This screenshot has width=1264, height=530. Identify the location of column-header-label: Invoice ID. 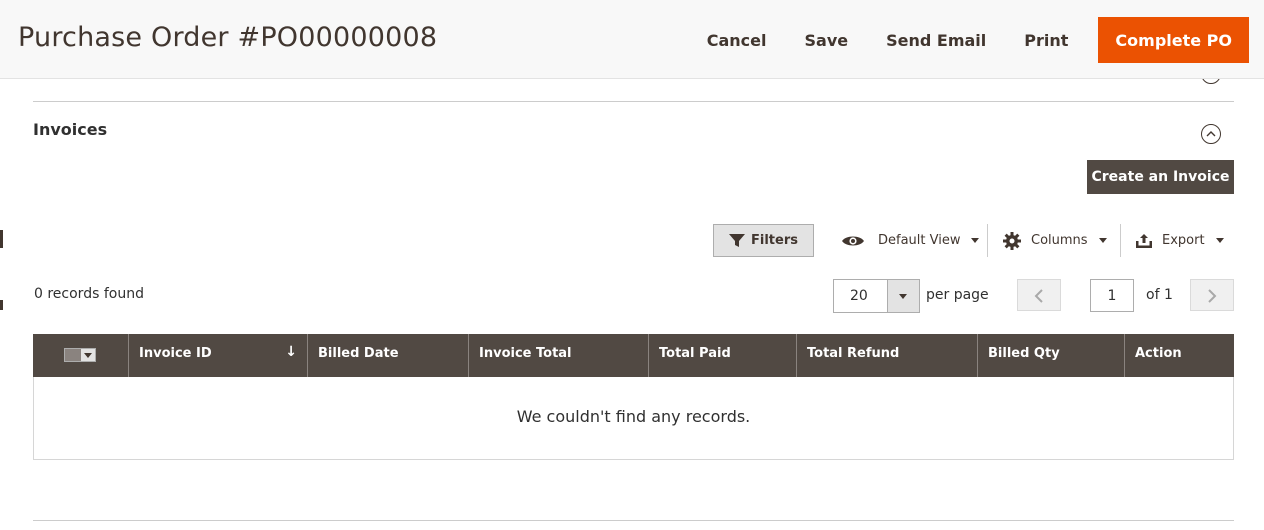
(175, 353).